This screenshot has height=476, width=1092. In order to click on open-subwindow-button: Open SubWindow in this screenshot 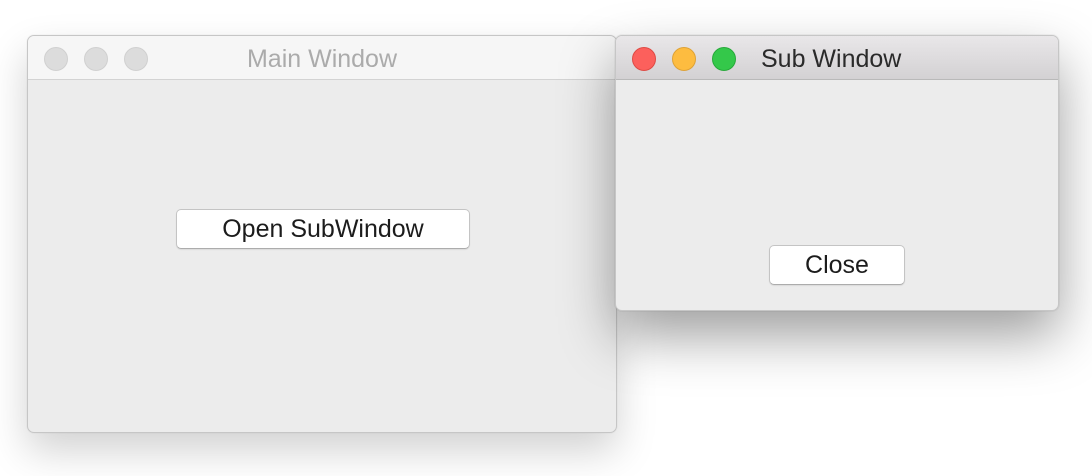, I will do `click(323, 229)`.